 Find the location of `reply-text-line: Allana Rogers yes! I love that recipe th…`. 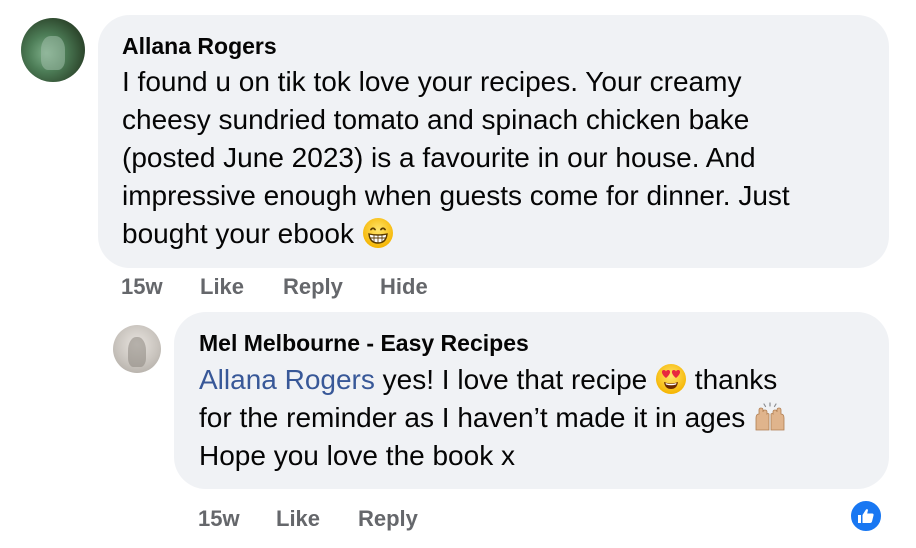

reply-text-line: Allana Rogers yes! I love that recipe th… is located at coordinates (539, 380).